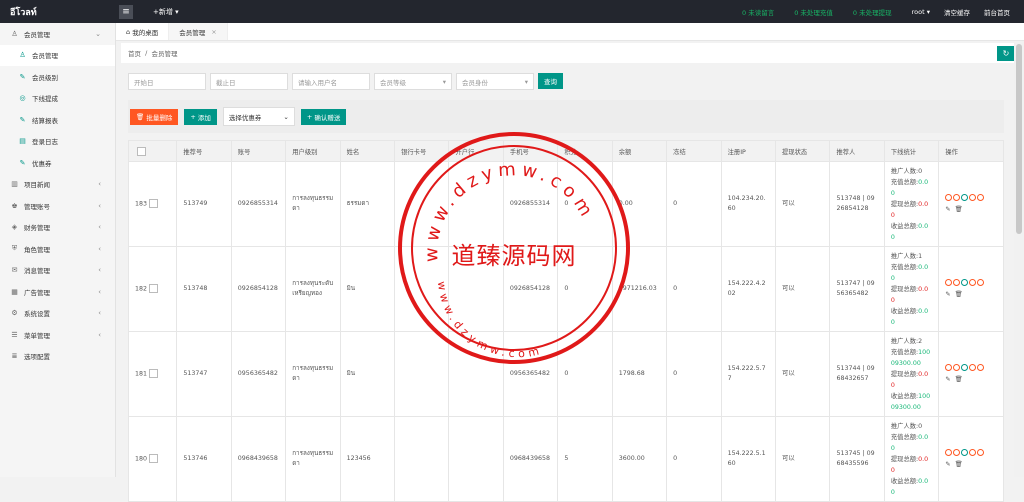  I want to click on cell-branch, so click(476, 204).